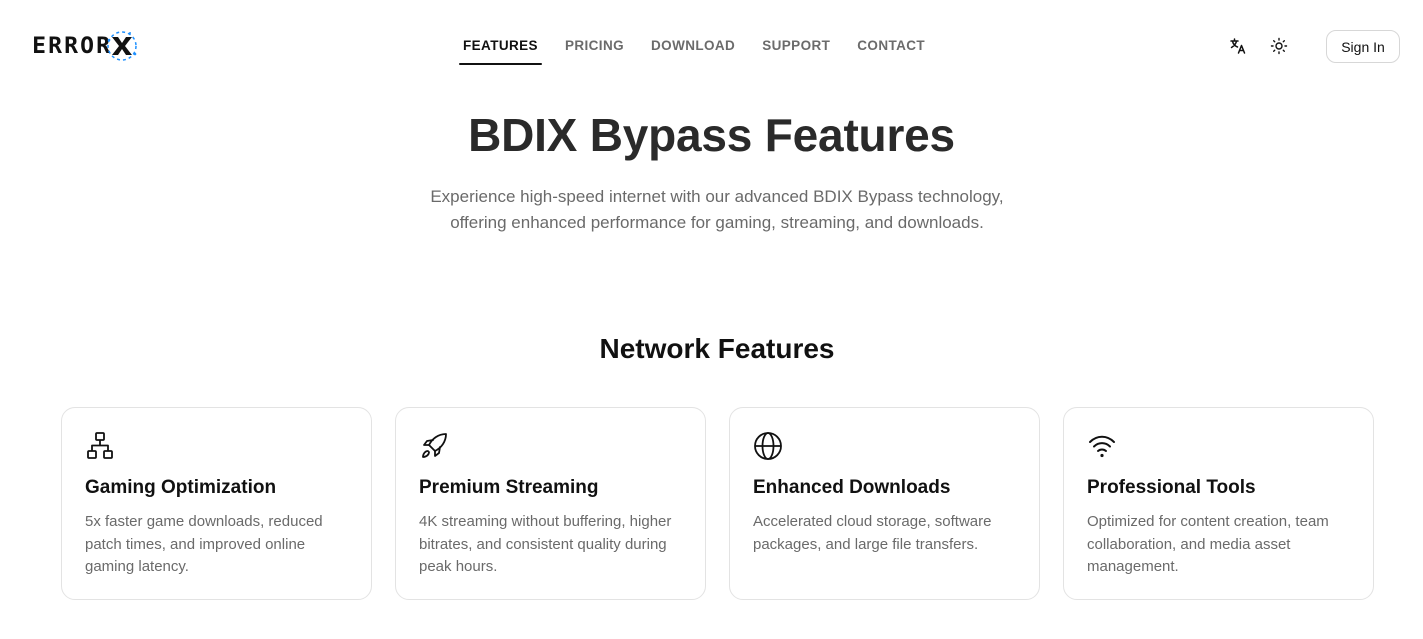  What do you see at coordinates (434, 445) in the screenshot?
I see `rocket-icon` at bounding box center [434, 445].